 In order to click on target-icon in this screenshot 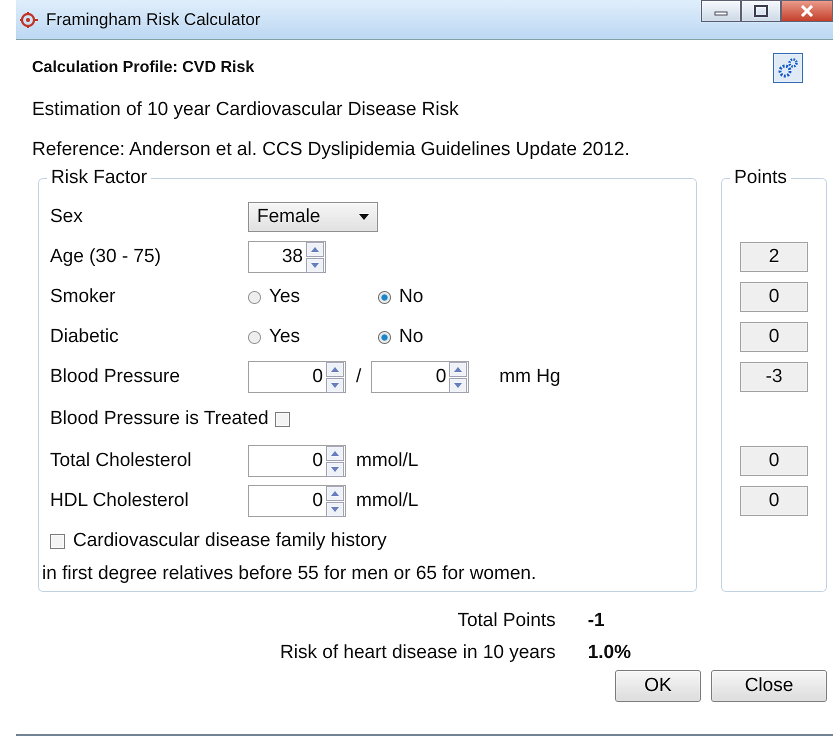, I will do `click(29, 19)`.